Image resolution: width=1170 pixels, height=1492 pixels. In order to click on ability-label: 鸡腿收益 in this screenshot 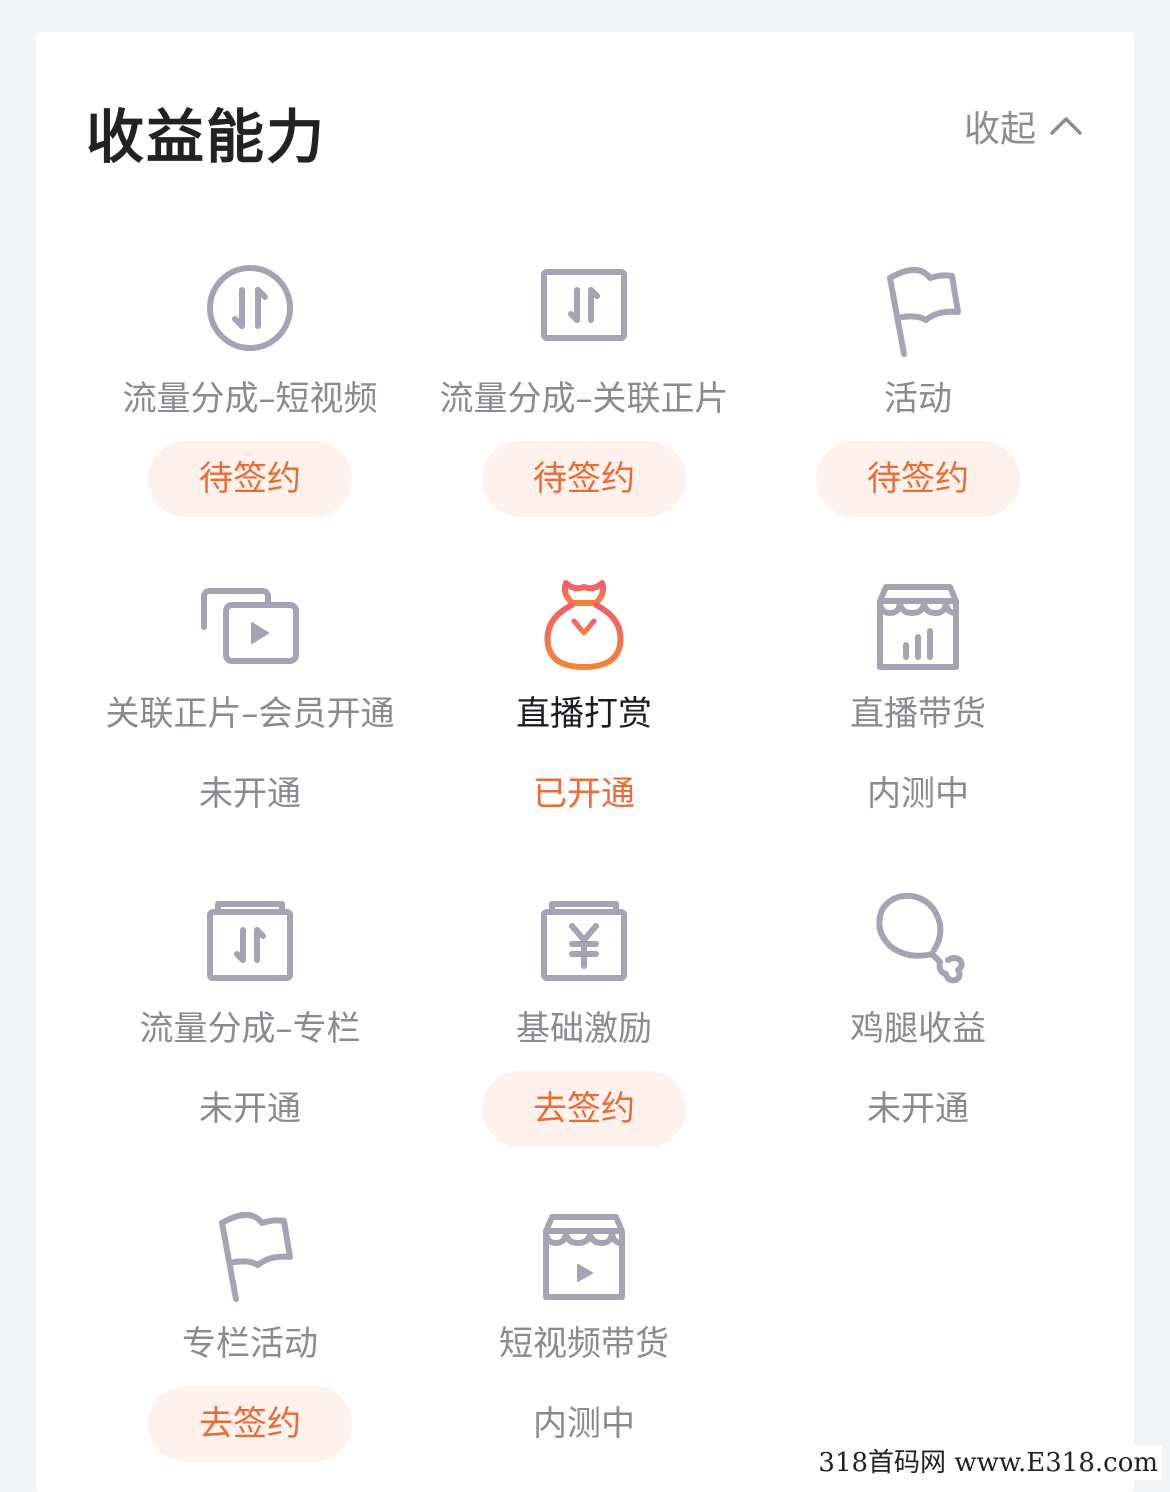, I will do `click(918, 1029)`.